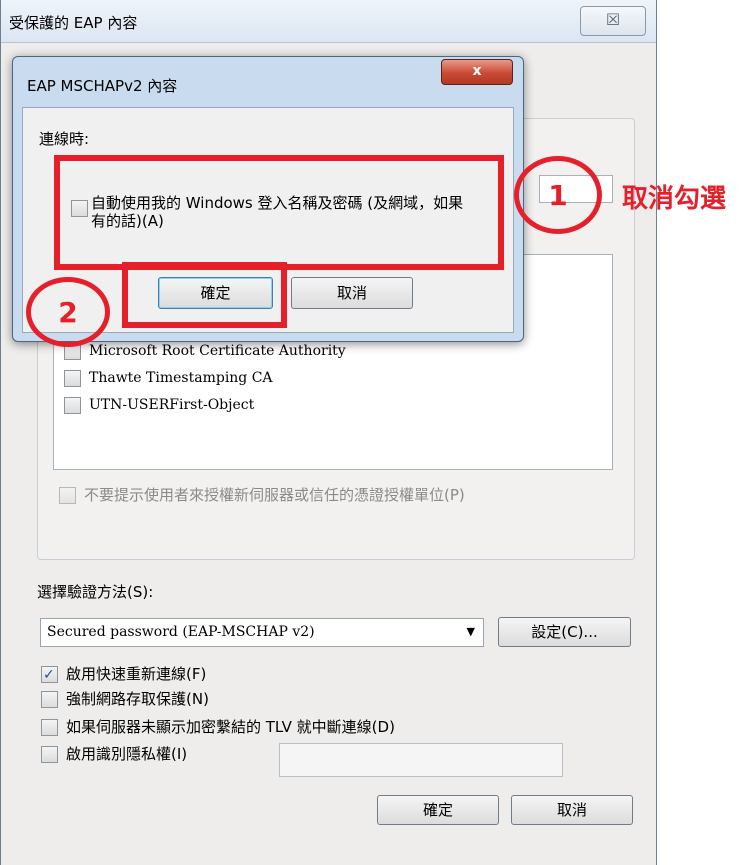  Describe the element at coordinates (421, 760) in the screenshot. I see `identity-privacy-field` at that location.